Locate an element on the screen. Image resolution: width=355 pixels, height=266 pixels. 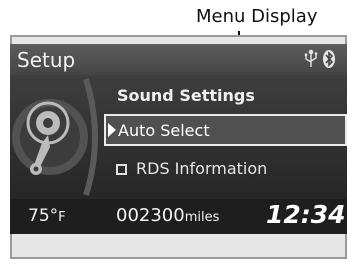
outside-temperature: 75°F is located at coordinates (47, 216).